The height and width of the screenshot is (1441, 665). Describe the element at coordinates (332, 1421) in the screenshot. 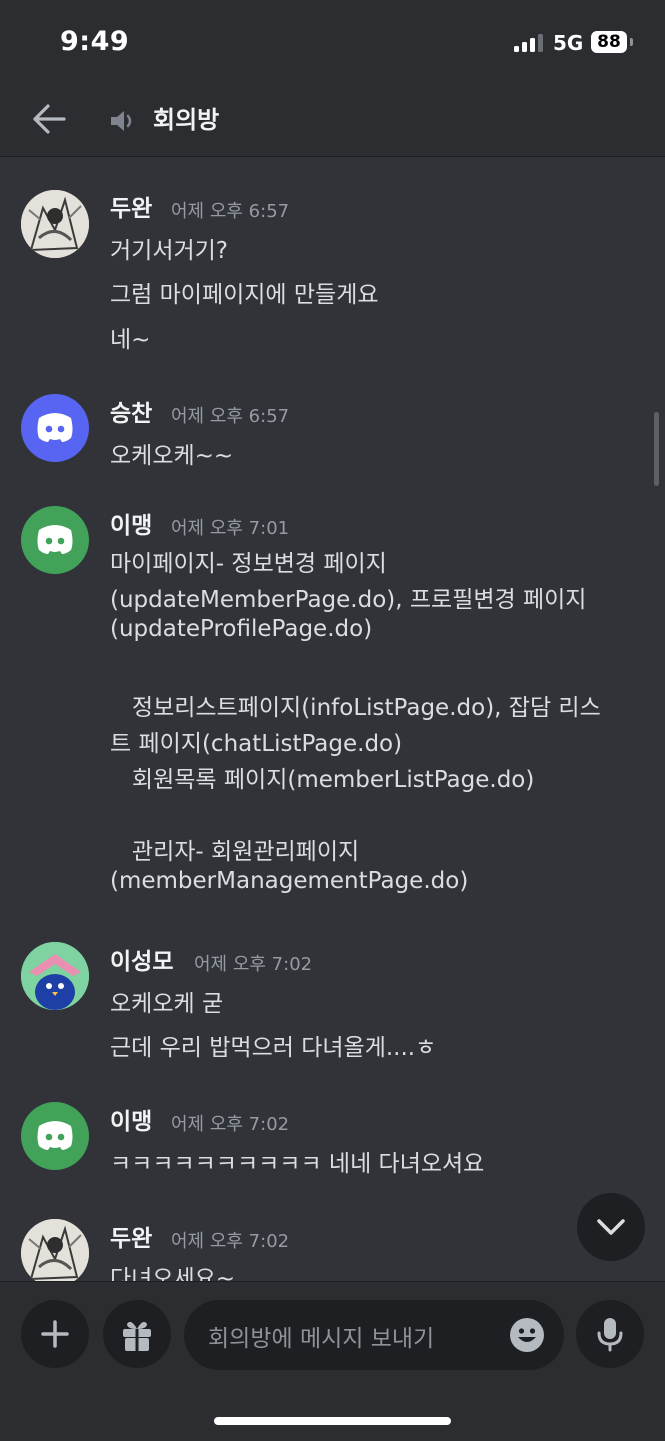

I see `home-indicator` at that location.